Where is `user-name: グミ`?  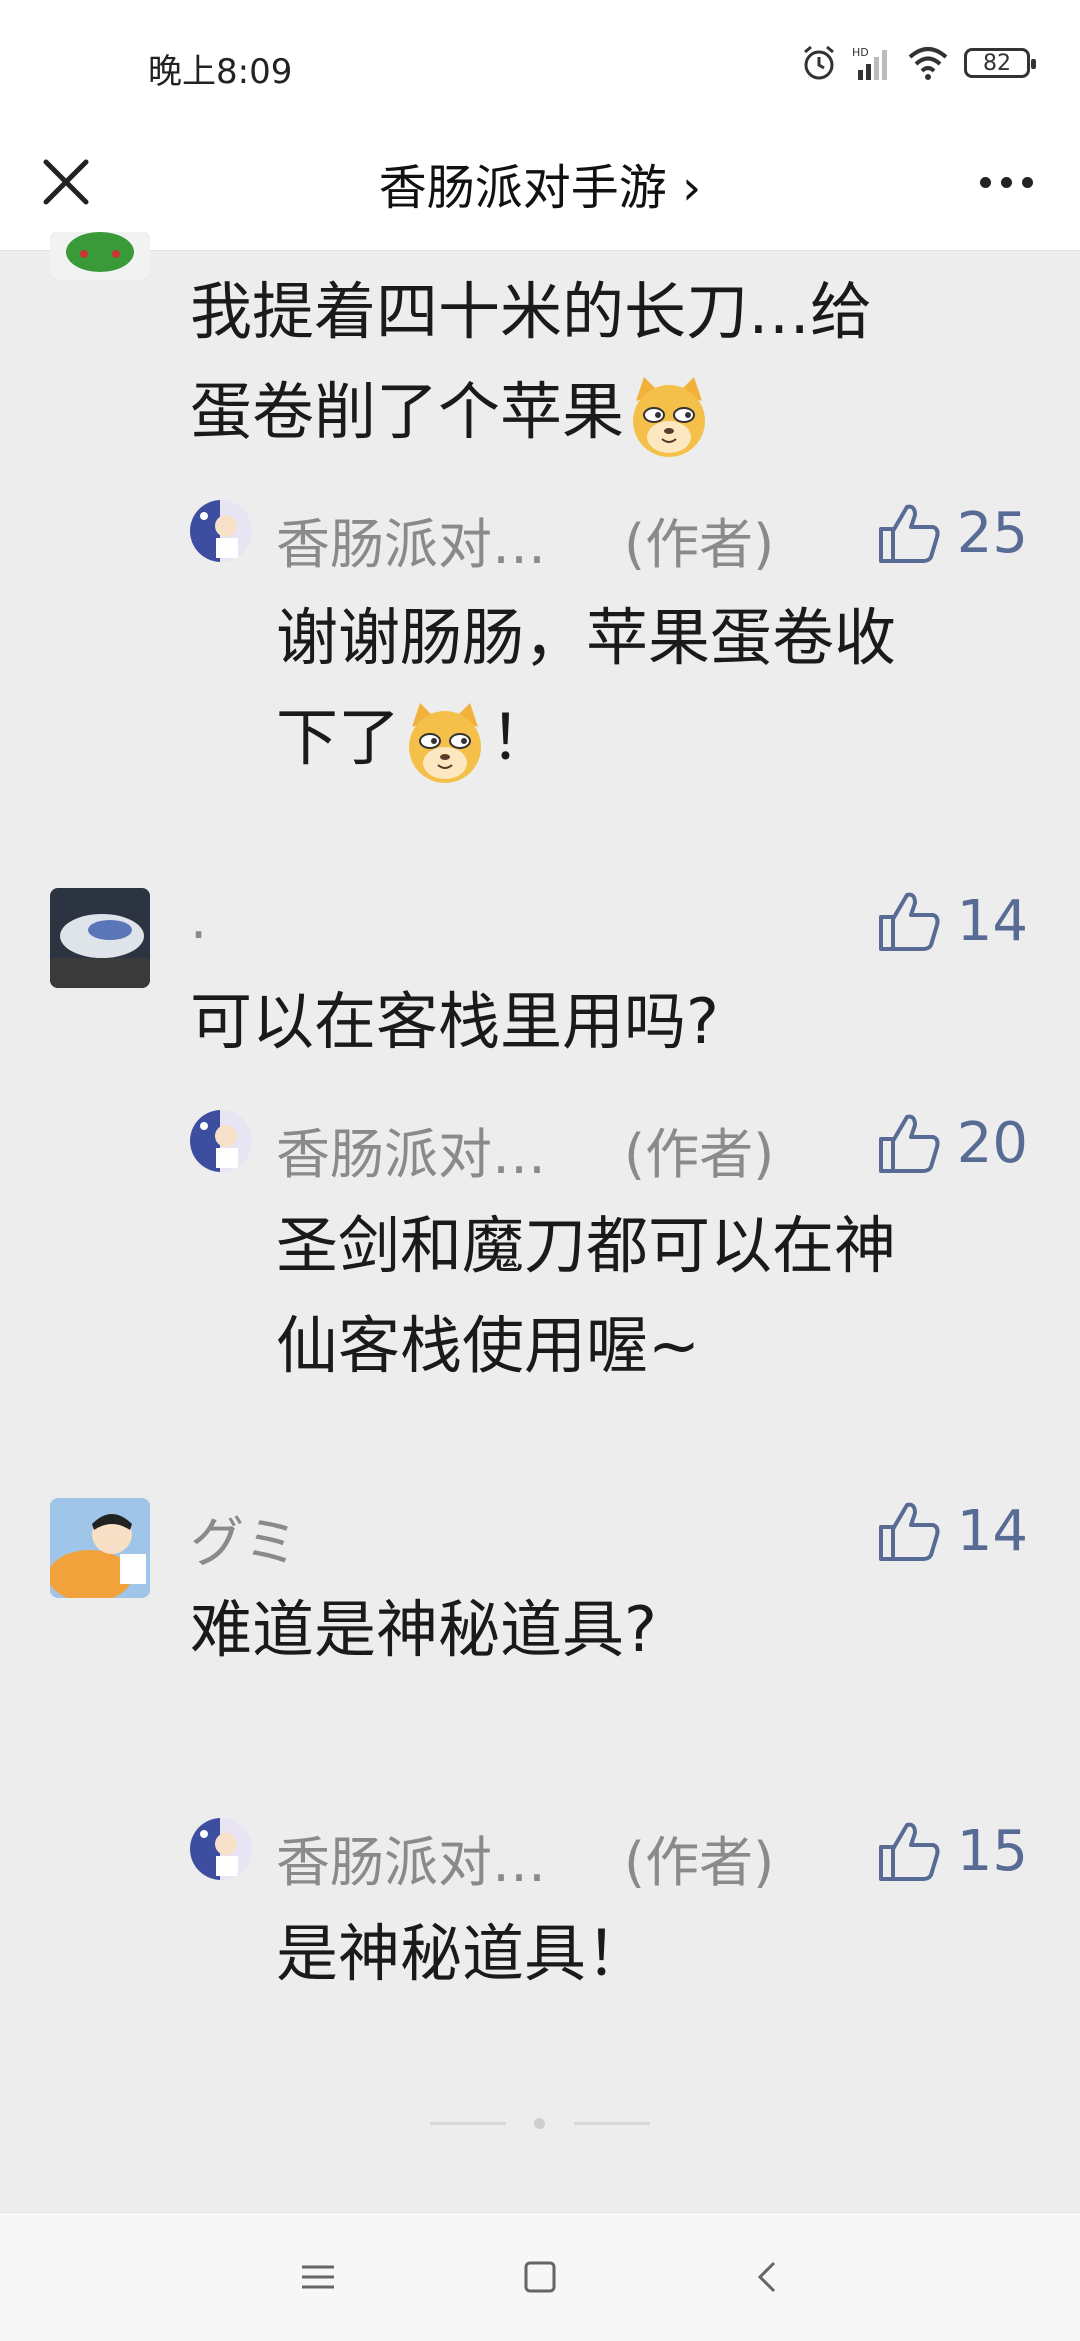
user-name: グミ is located at coordinates (244, 1537).